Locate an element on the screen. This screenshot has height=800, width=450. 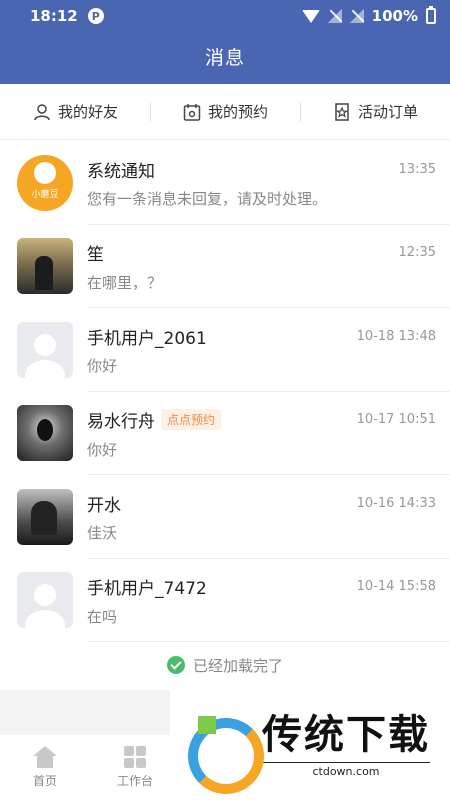
status-time: 18:12 is located at coordinates (54, 16).